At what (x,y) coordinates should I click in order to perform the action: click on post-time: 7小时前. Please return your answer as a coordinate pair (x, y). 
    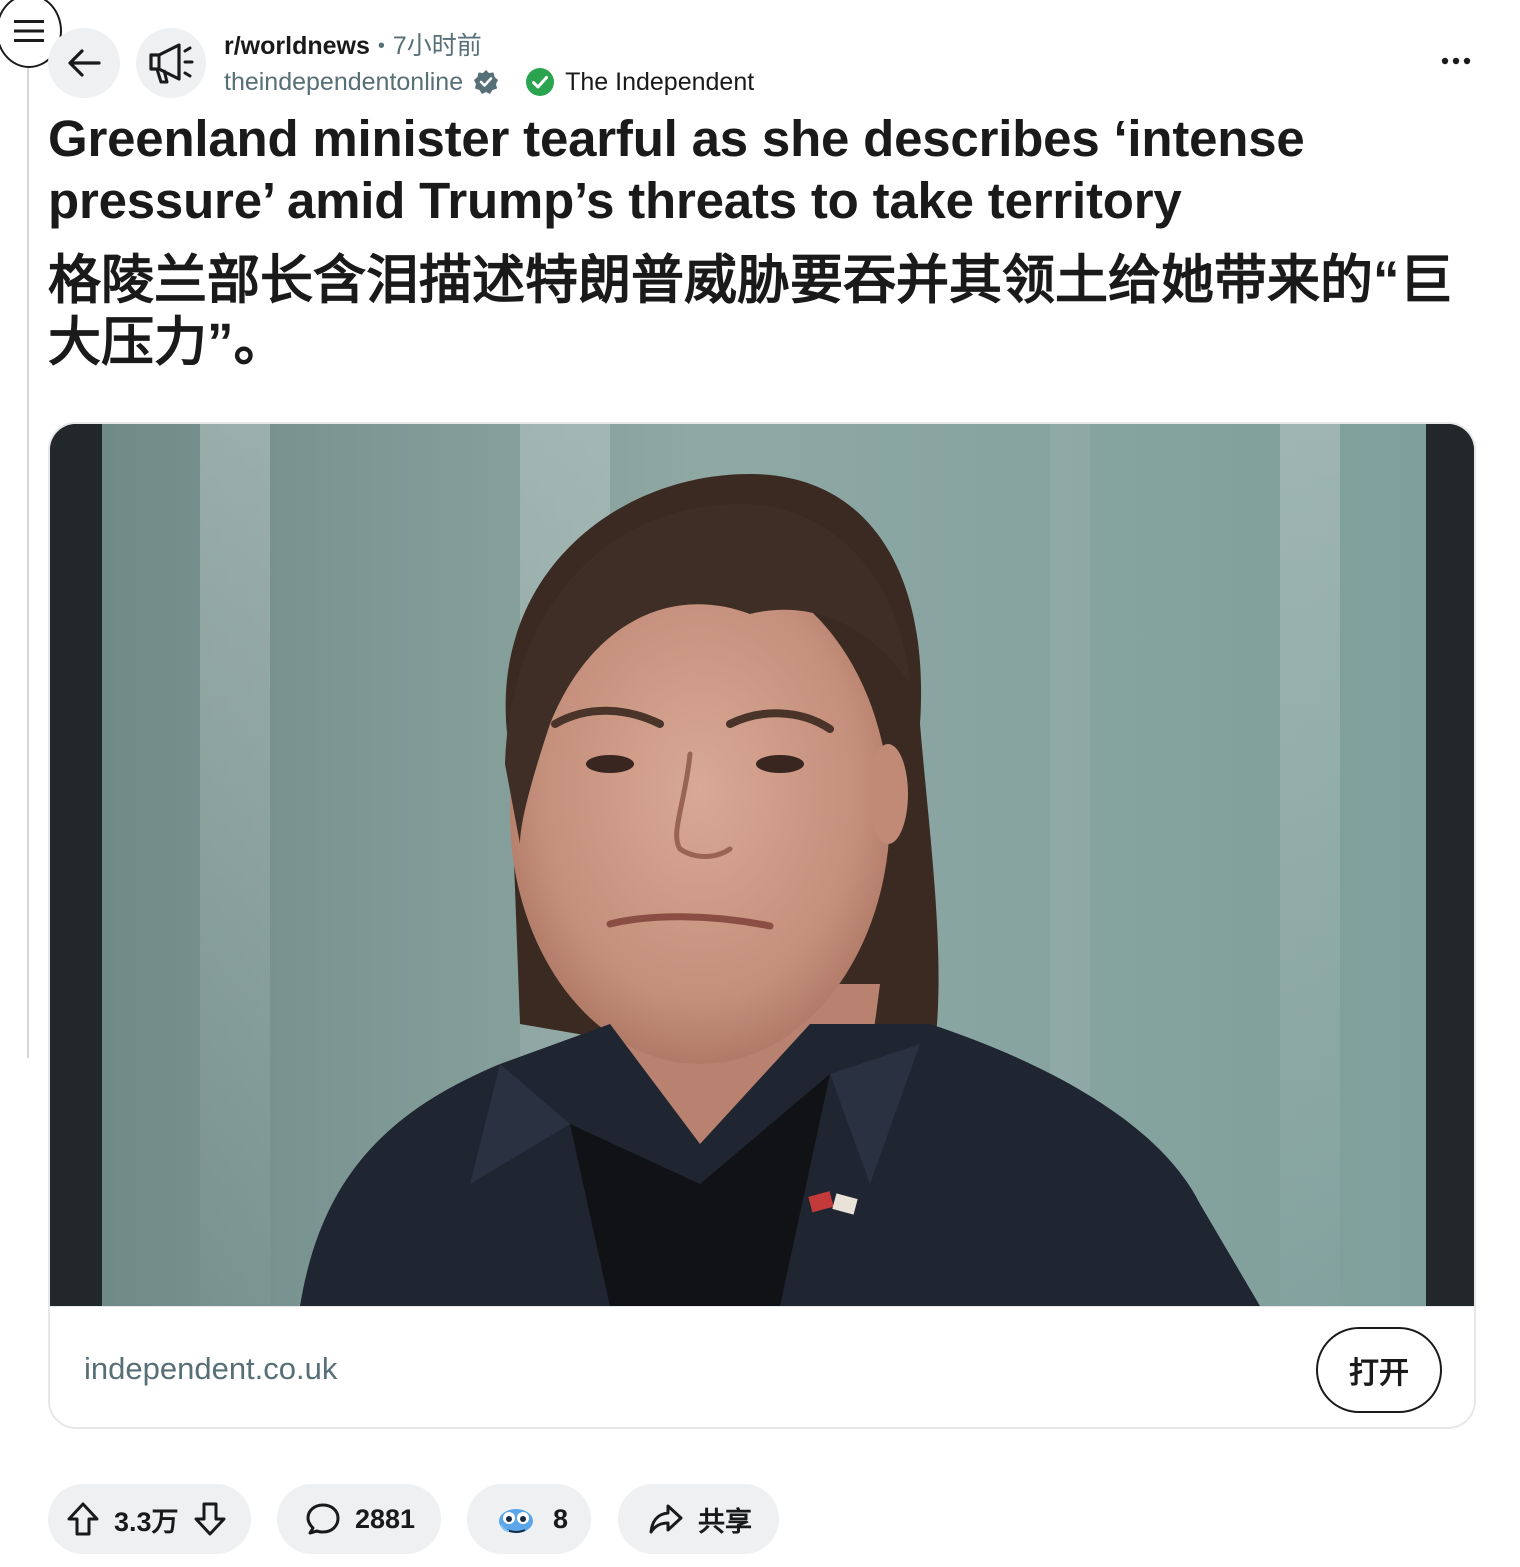
    Looking at the image, I should click on (437, 46).